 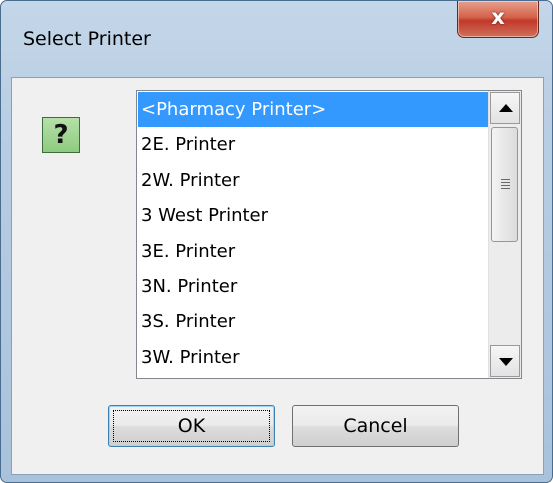 I want to click on focus-rectangle, so click(x=191, y=426).